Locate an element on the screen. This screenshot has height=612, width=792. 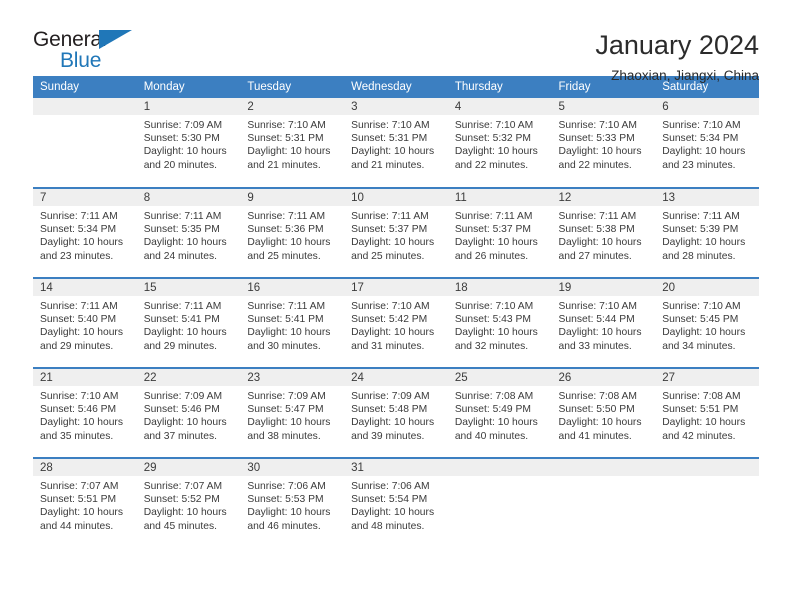
sunset-line: Sunset: 5:47 PM is located at coordinates (285, 410).